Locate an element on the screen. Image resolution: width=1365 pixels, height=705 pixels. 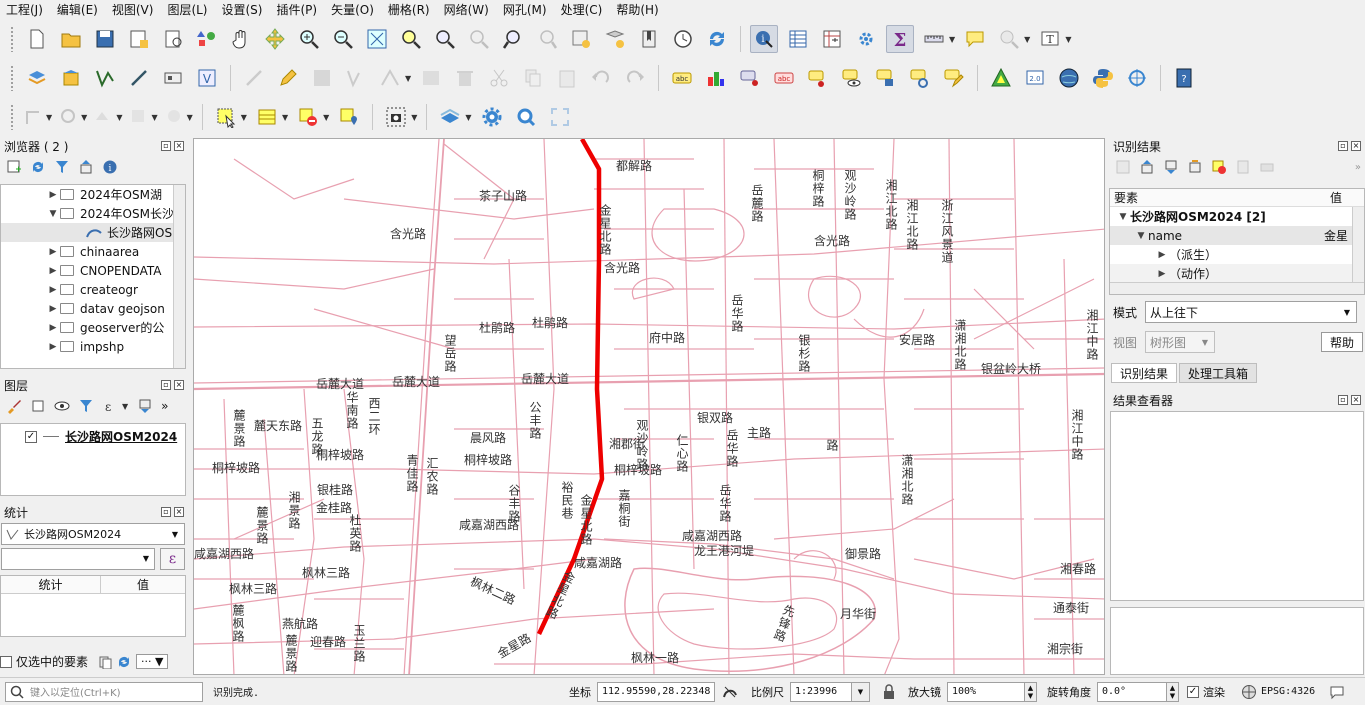
render-checkbox: ✓ is located at coordinates (1193, 691).